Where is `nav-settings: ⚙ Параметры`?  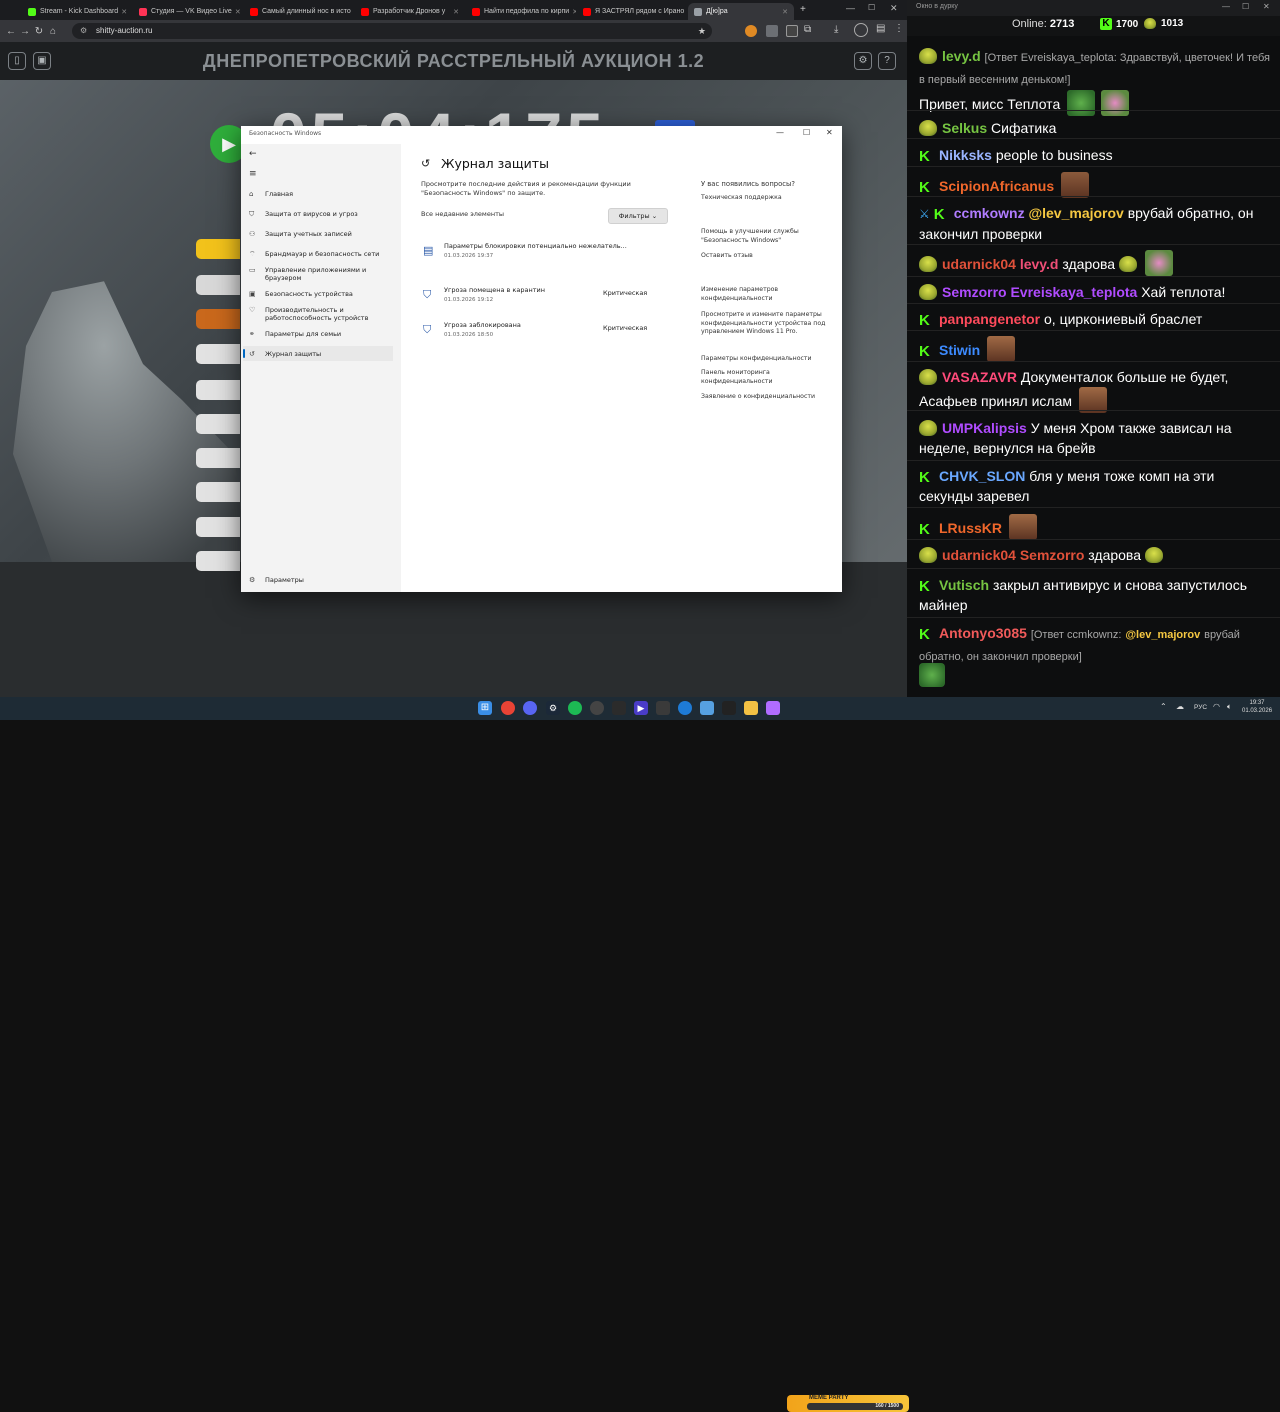 nav-settings: ⚙ Параметры is located at coordinates (324, 580).